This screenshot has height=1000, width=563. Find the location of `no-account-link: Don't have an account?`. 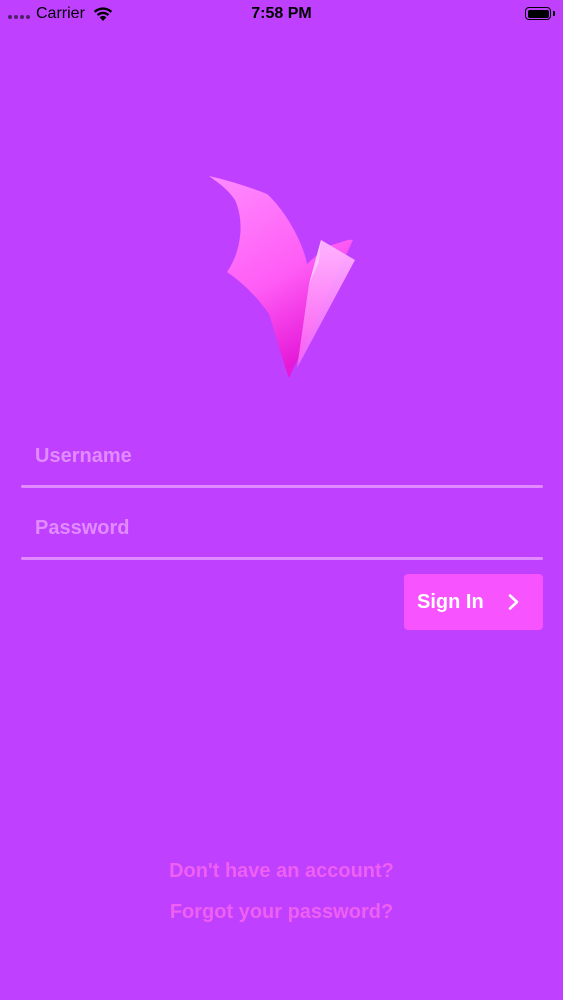

no-account-link: Don't have an account? is located at coordinates (281, 871).